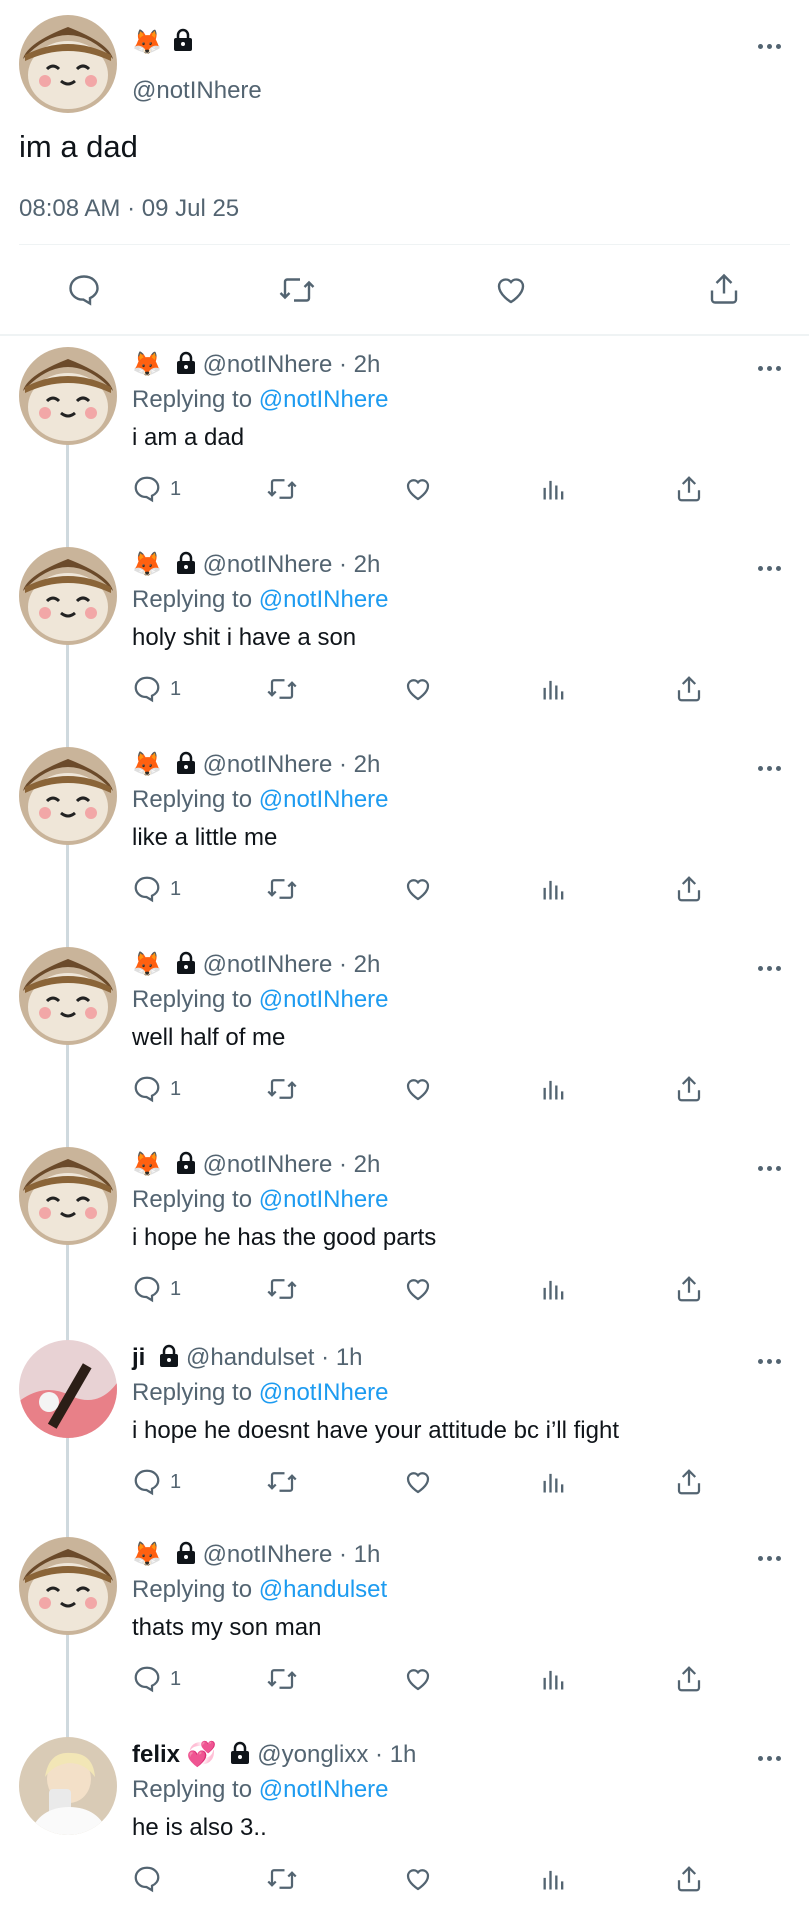  Describe the element at coordinates (197, 91) in the screenshot. I see `author-handle: @notINhere` at that location.